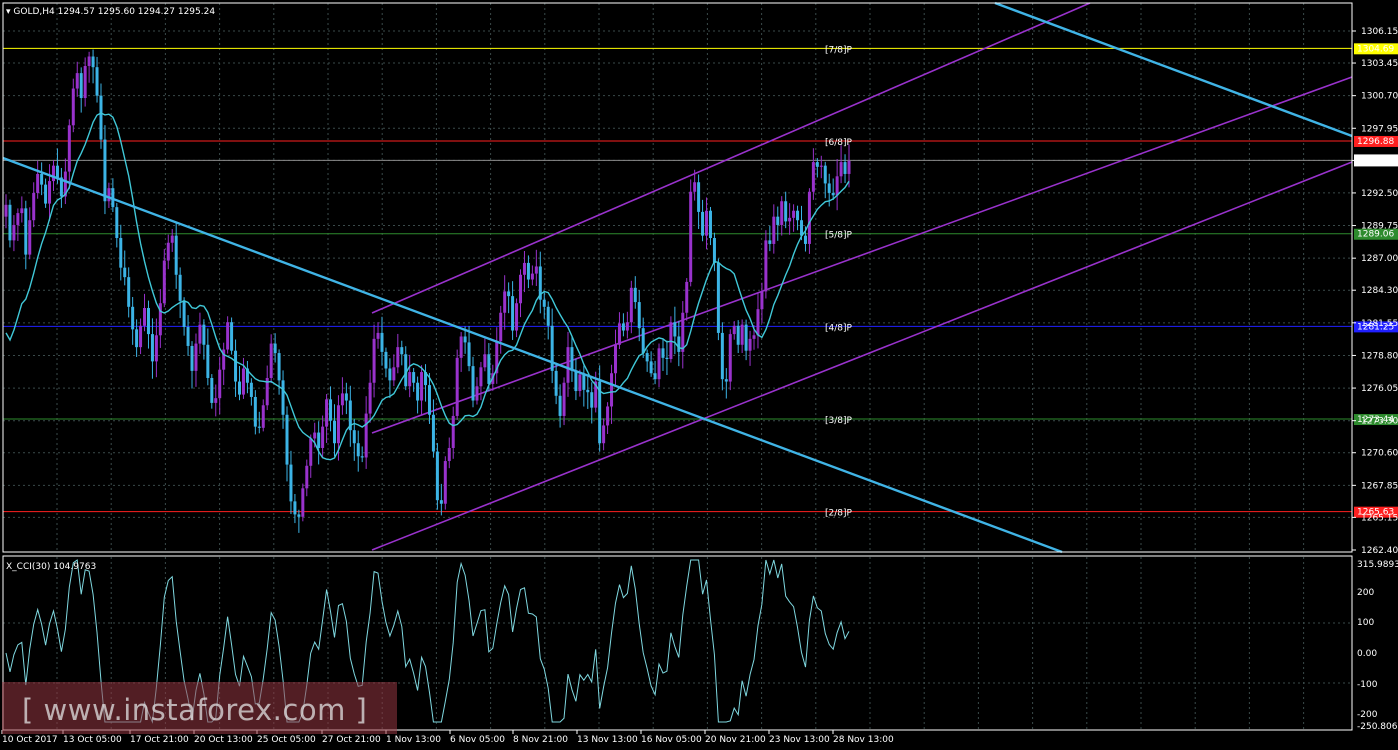 The width and height of the screenshot is (1398, 750). Describe the element at coordinates (1379, 97) in the screenshot. I see `price-tick-label: 1300.70` at that location.